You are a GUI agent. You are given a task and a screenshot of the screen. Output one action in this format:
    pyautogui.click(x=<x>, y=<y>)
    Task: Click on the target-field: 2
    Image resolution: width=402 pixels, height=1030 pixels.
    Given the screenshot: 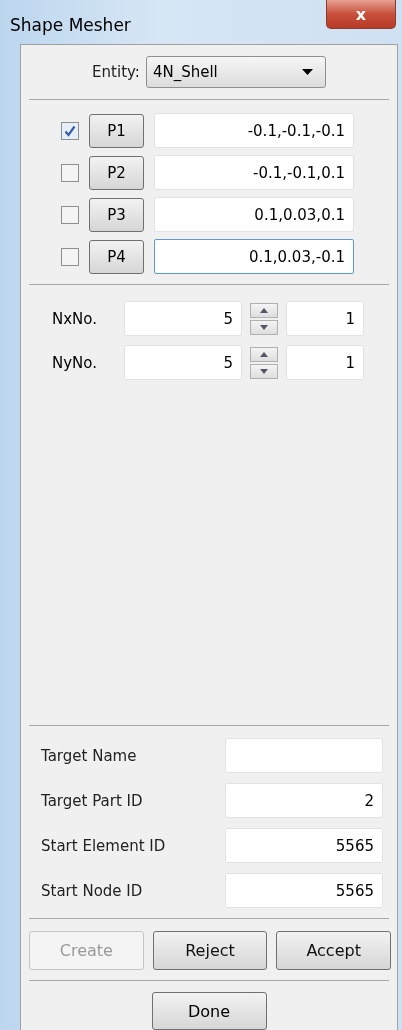 What is the action you would take?
    pyautogui.click(x=304, y=800)
    